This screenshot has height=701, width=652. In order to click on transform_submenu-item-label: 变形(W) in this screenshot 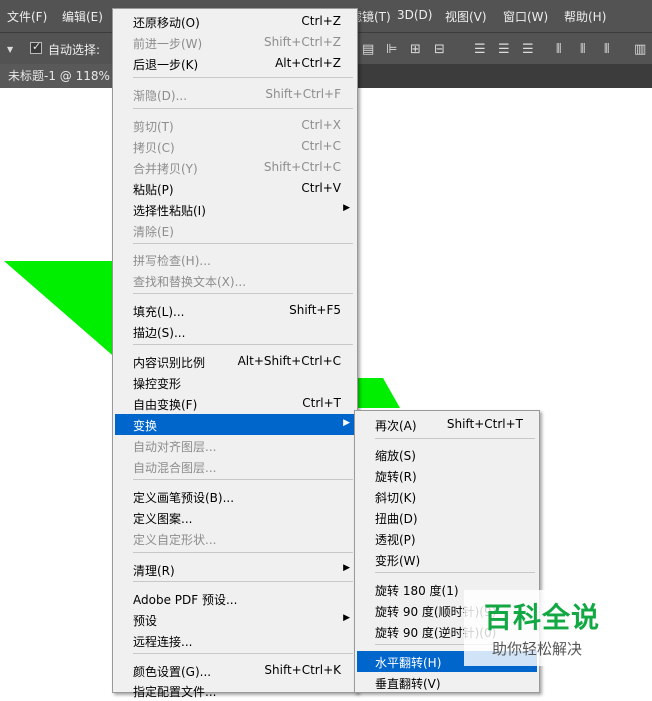, I will do `click(398, 561)`.